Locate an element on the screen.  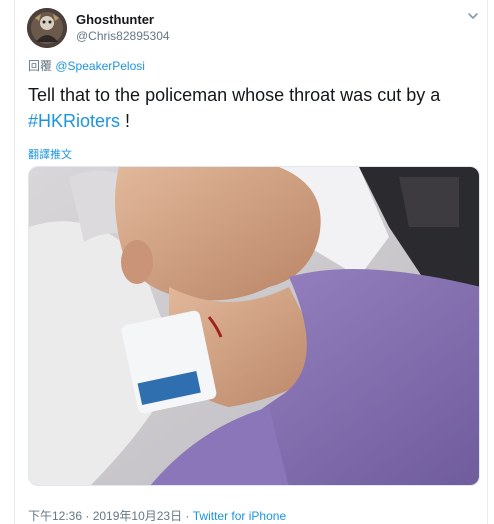
user-handle: @Chris82895304 is located at coordinates (123, 36).